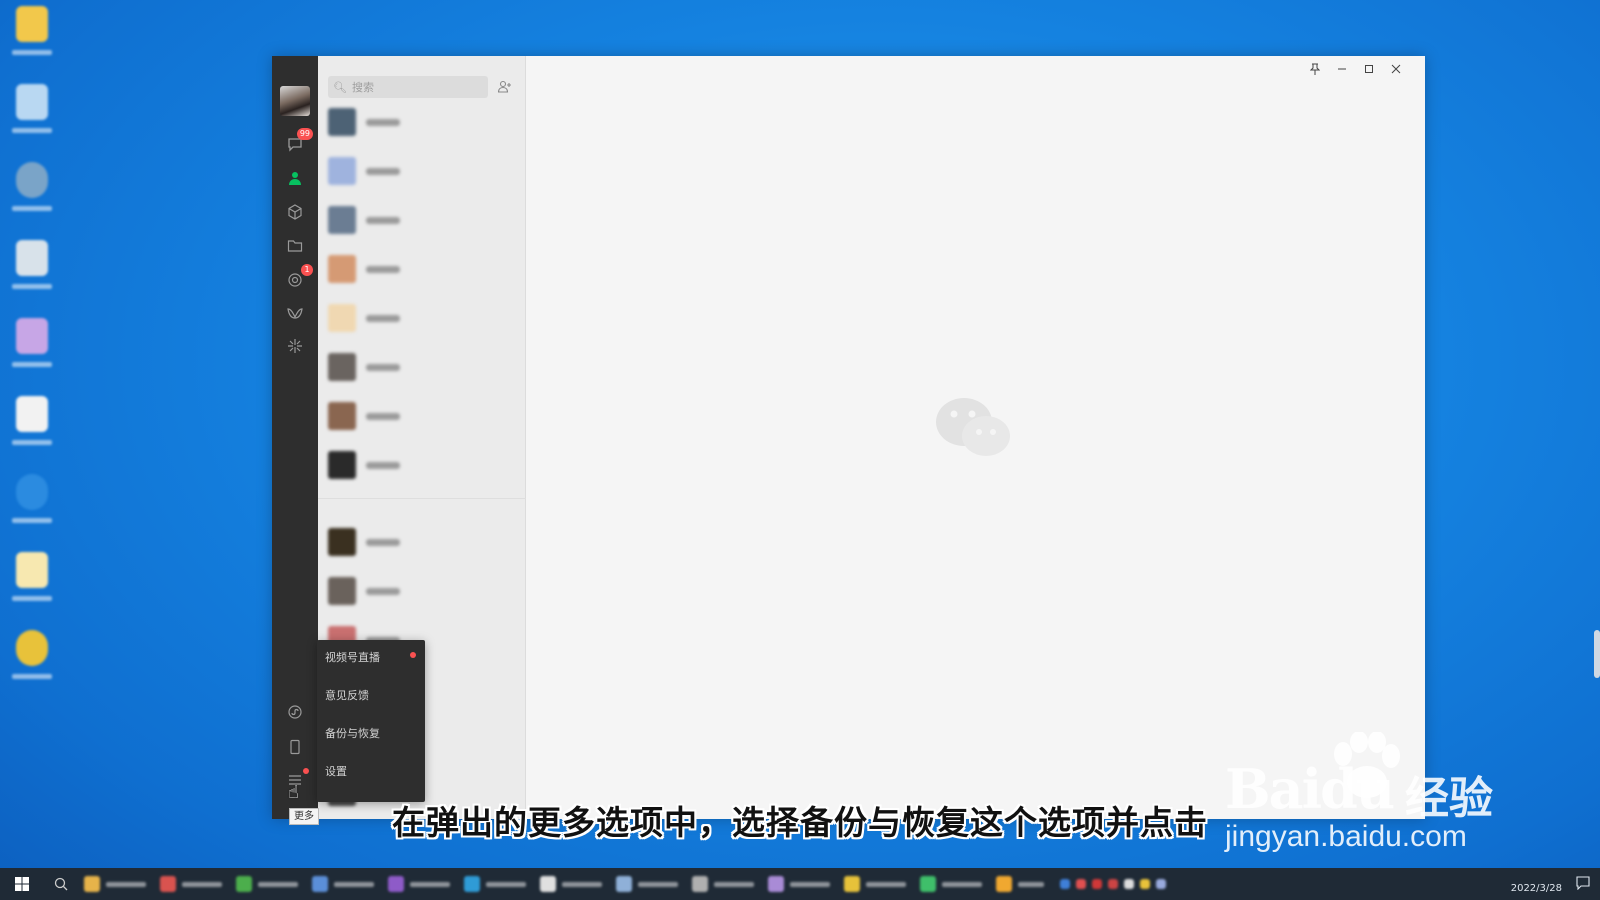  What do you see at coordinates (1310, 789) in the screenshot?
I see `watermark-brand: Baidu` at bounding box center [1310, 789].